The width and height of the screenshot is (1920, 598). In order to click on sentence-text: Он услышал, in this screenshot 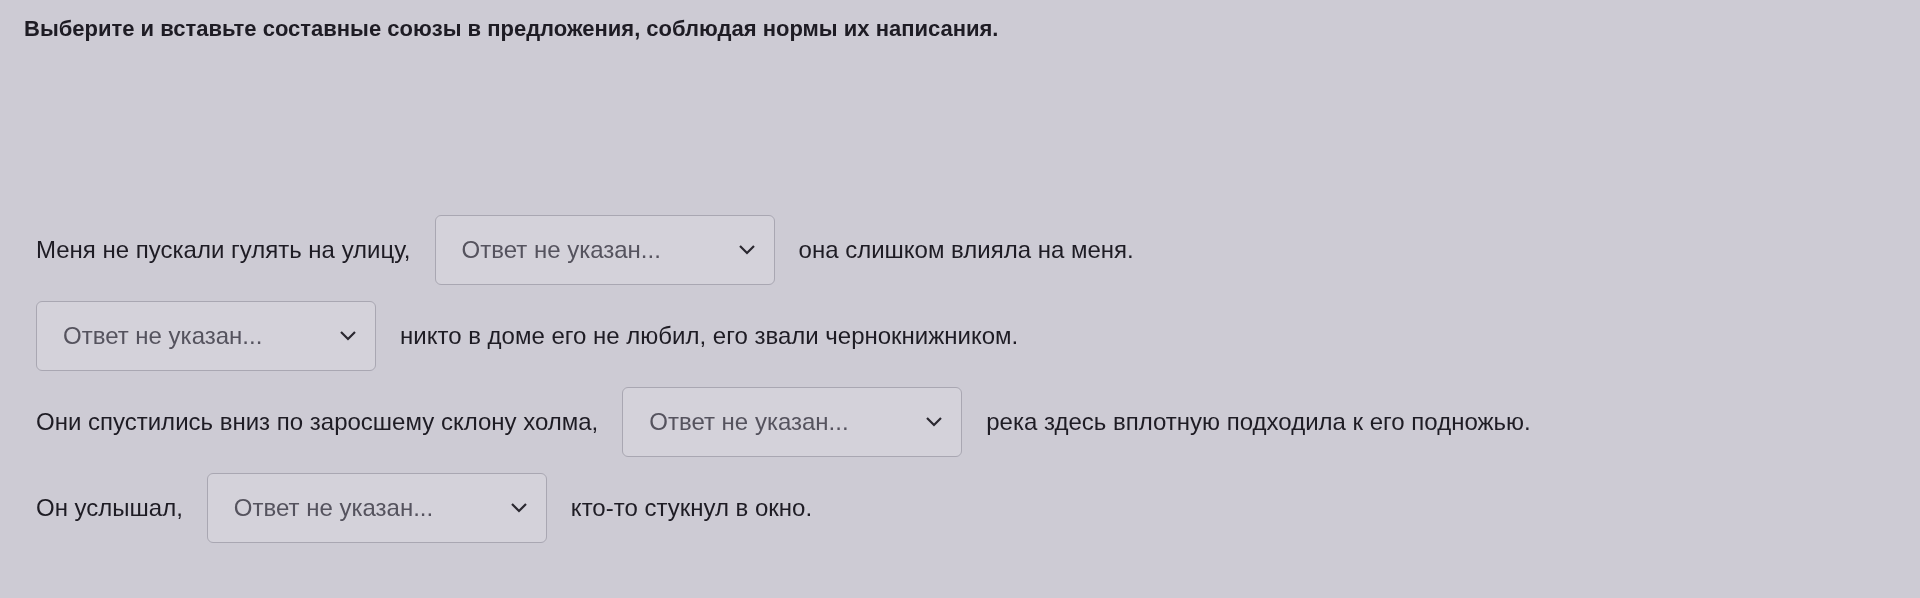, I will do `click(109, 508)`.